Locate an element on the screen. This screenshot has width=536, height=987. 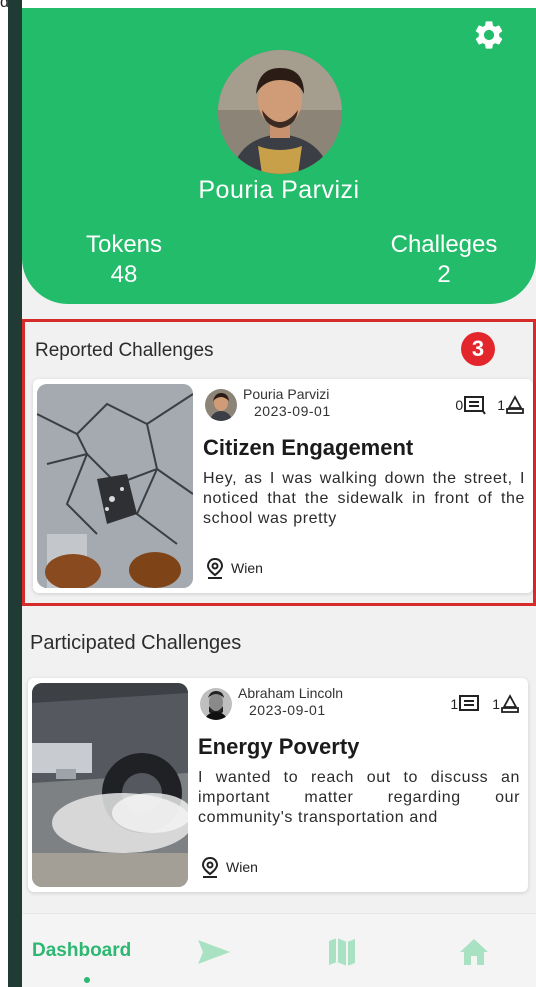
challenges-stat: Challeges 2 is located at coordinates (444, 260).